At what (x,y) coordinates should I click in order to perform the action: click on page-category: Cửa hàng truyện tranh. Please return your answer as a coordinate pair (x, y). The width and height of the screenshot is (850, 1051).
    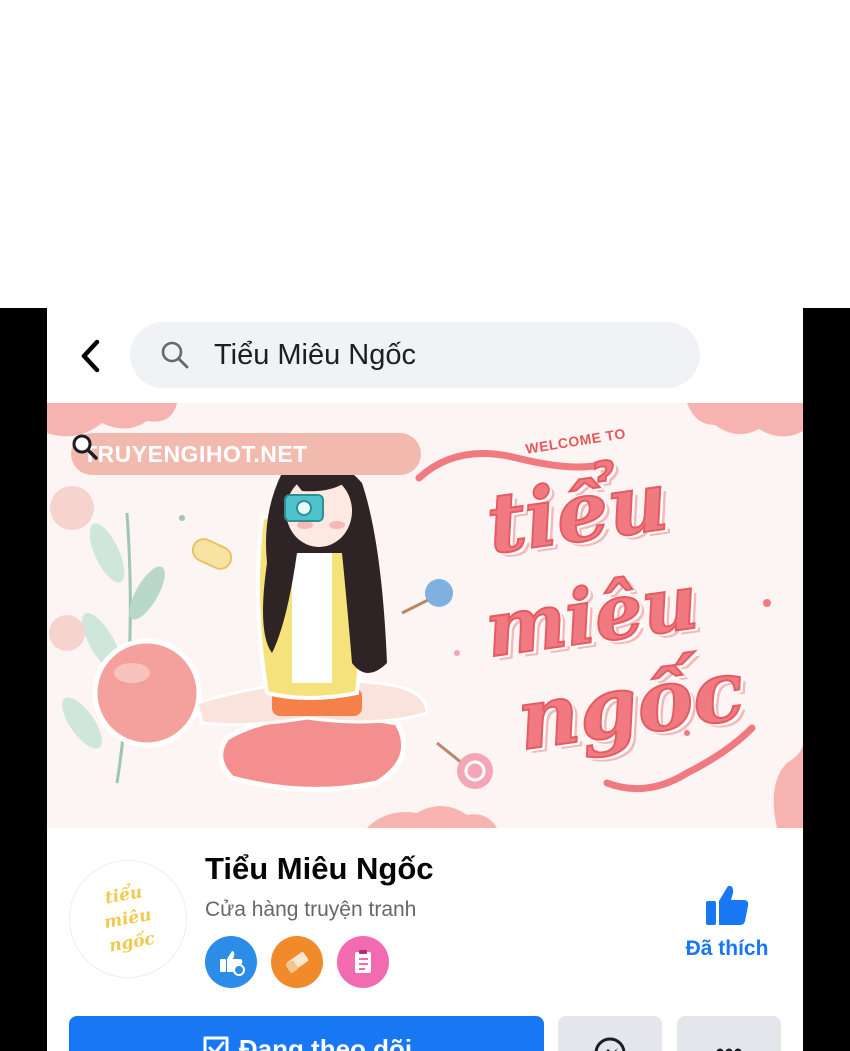
    Looking at the image, I should click on (311, 909).